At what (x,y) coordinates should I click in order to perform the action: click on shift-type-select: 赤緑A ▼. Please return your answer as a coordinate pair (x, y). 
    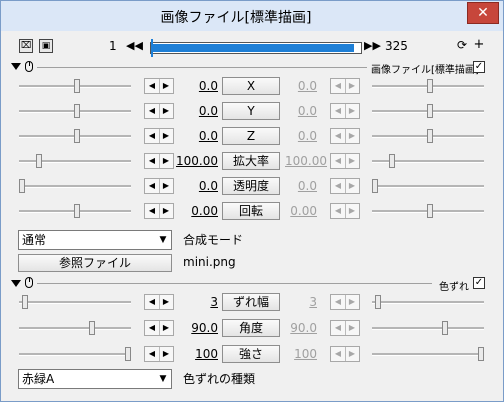
    Looking at the image, I should click on (95, 379).